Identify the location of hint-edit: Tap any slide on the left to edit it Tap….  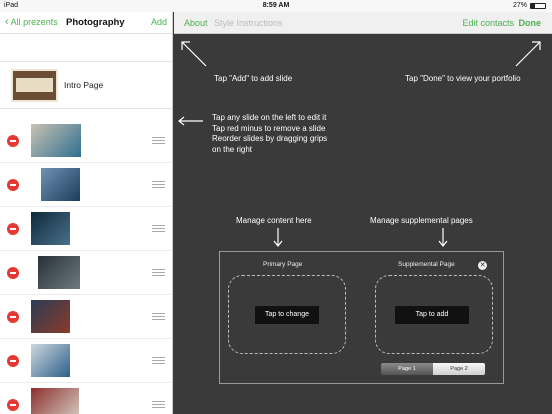
(269, 134).